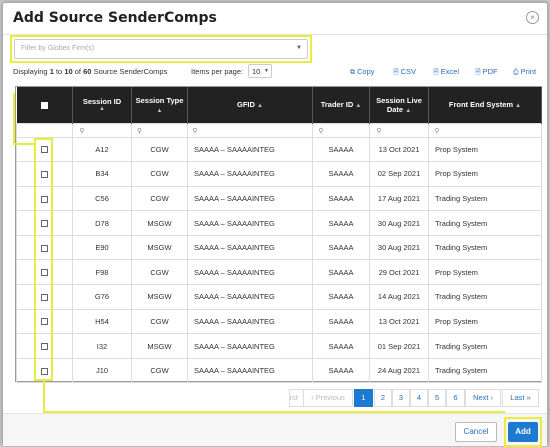 The width and height of the screenshot is (550, 447). I want to click on connector-line, so click(14, 119).